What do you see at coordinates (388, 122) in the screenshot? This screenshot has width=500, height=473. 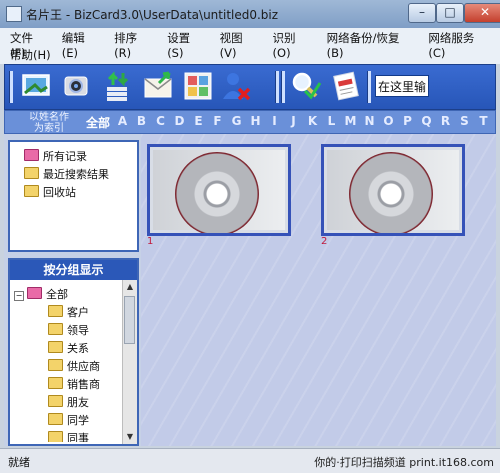 I see `alpha-letter-o: O` at bounding box center [388, 122].